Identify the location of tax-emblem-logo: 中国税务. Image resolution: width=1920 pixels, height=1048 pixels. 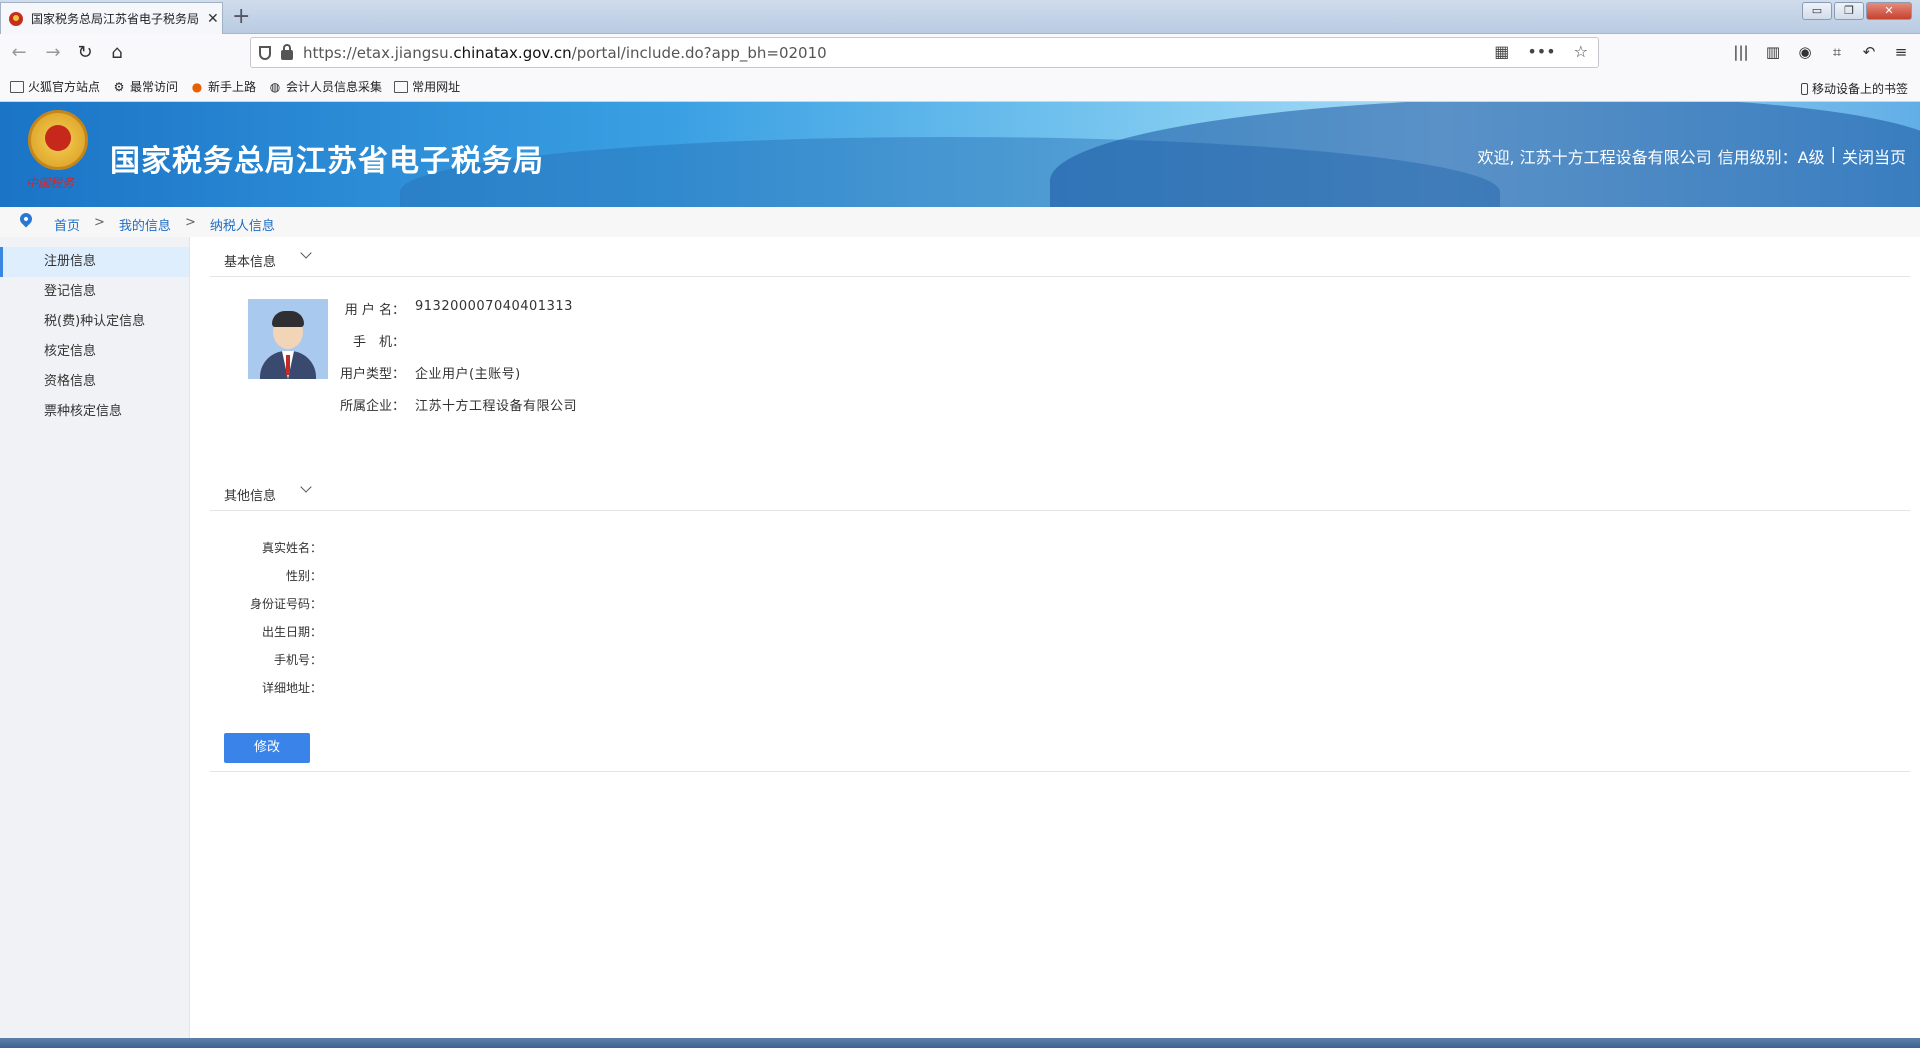
(58, 156).